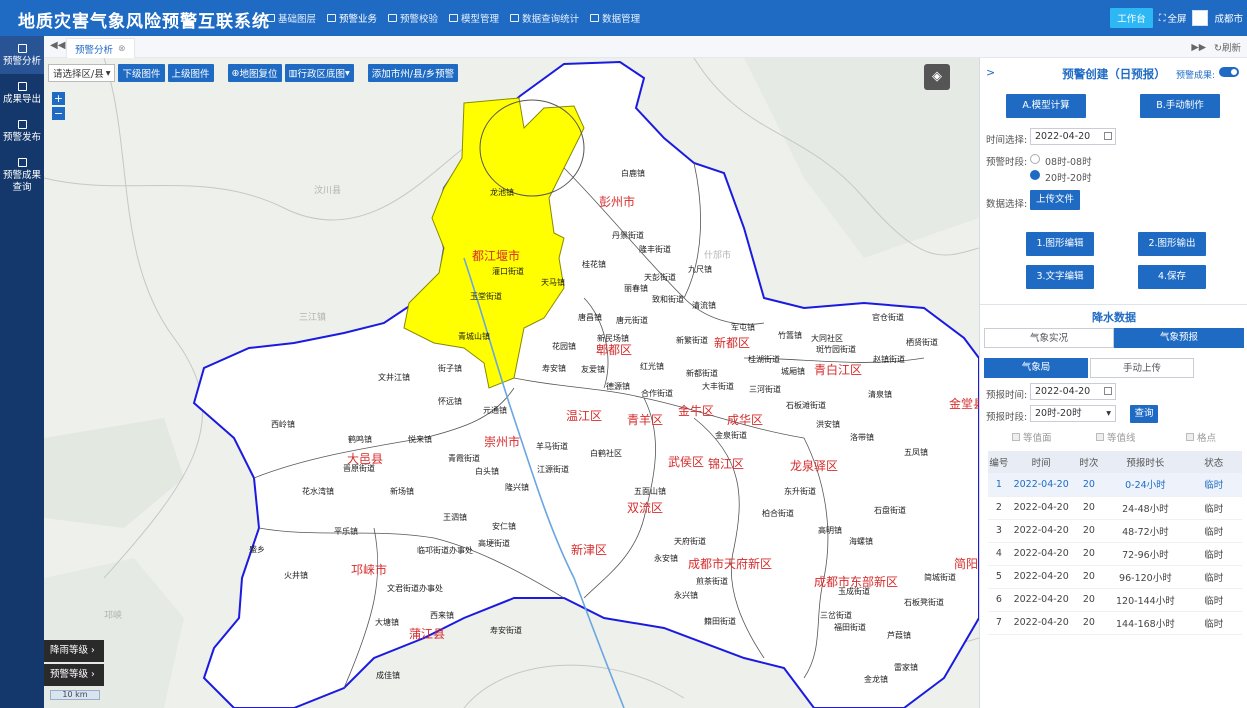 This screenshot has width=1247, height=708. What do you see at coordinates (1172, 244) in the screenshot?
I see `graphic-output-button: 2.图形输出` at bounding box center [1172, 244].